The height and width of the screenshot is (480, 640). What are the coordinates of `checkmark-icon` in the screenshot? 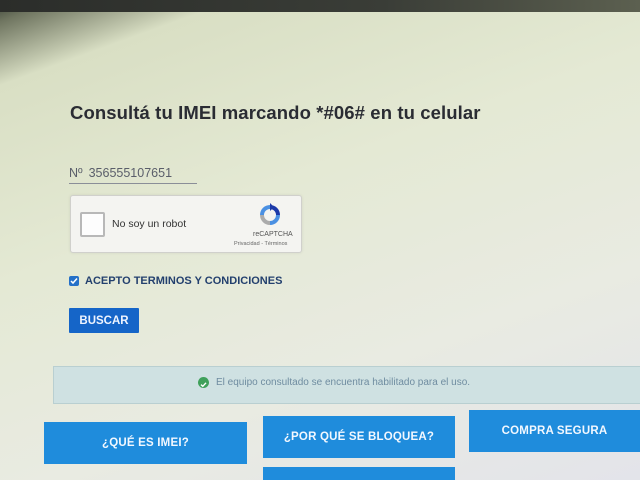 It's located at (74, 281).